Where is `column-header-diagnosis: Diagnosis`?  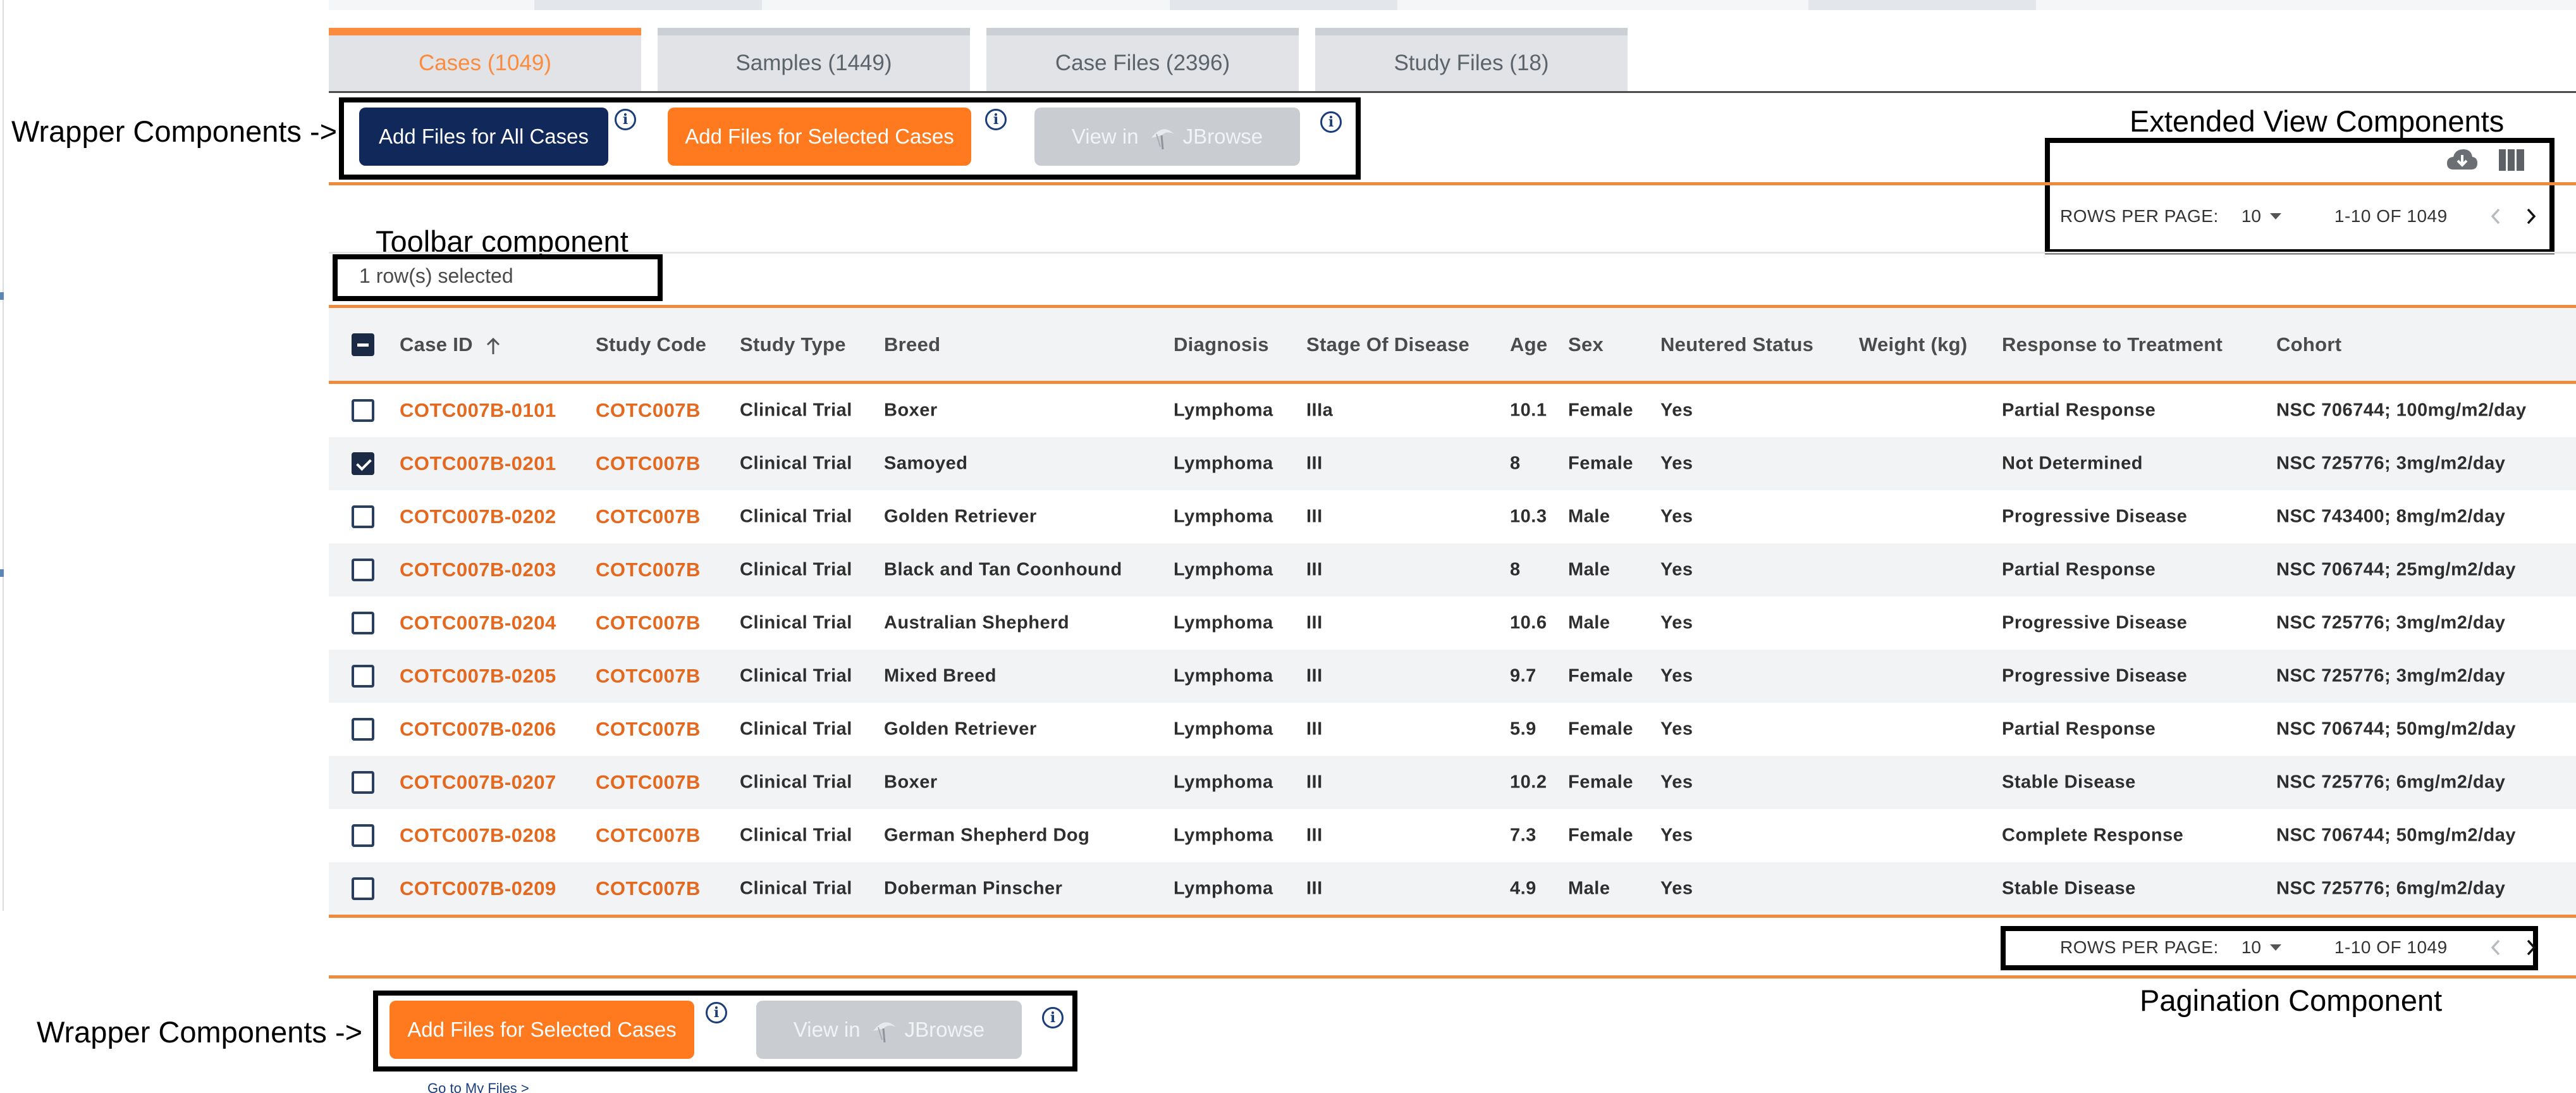
column-header-diagnosis: Diagnosis is located at coordinates (1221, 345).